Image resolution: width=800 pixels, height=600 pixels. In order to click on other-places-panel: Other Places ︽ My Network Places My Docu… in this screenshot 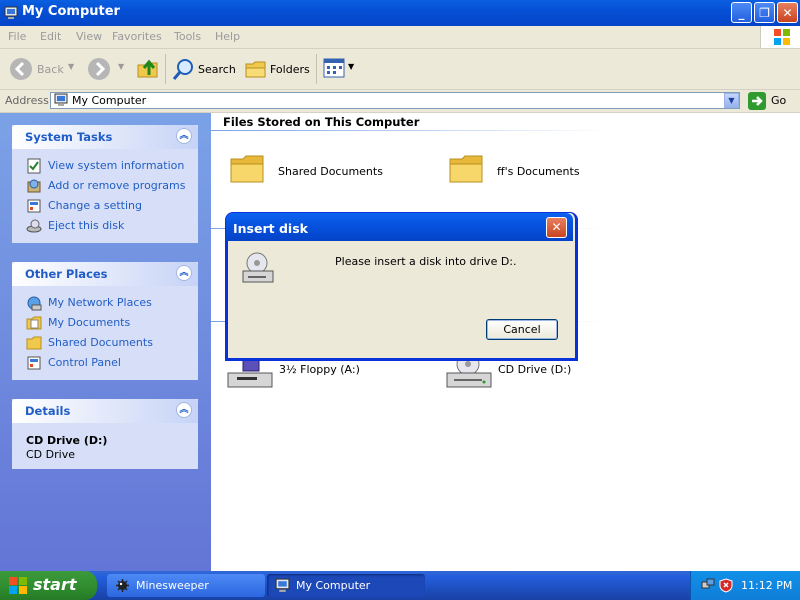, I will do `click(105, 321)`.